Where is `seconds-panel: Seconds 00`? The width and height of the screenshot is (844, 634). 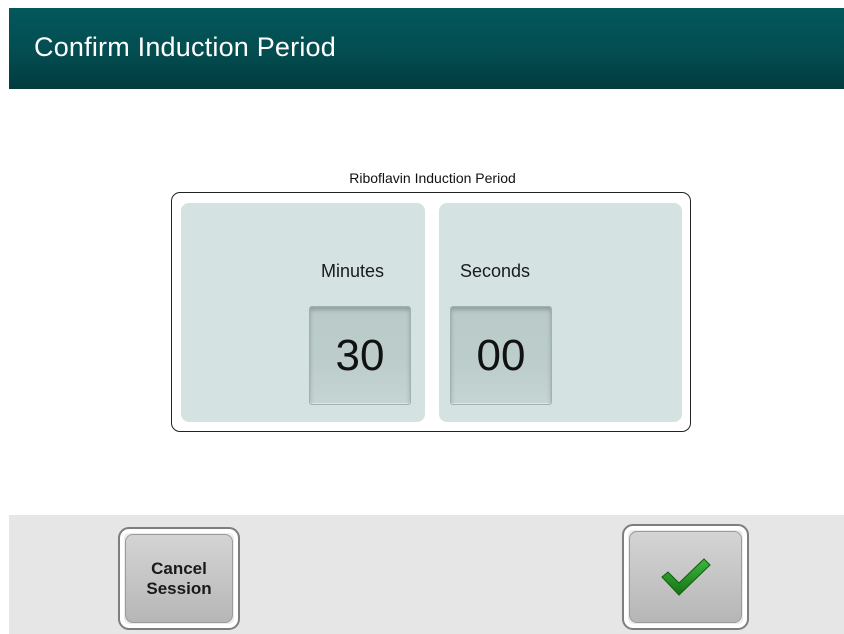
seconds-panel: Seconds 00 is located at coordinates (560, 312).